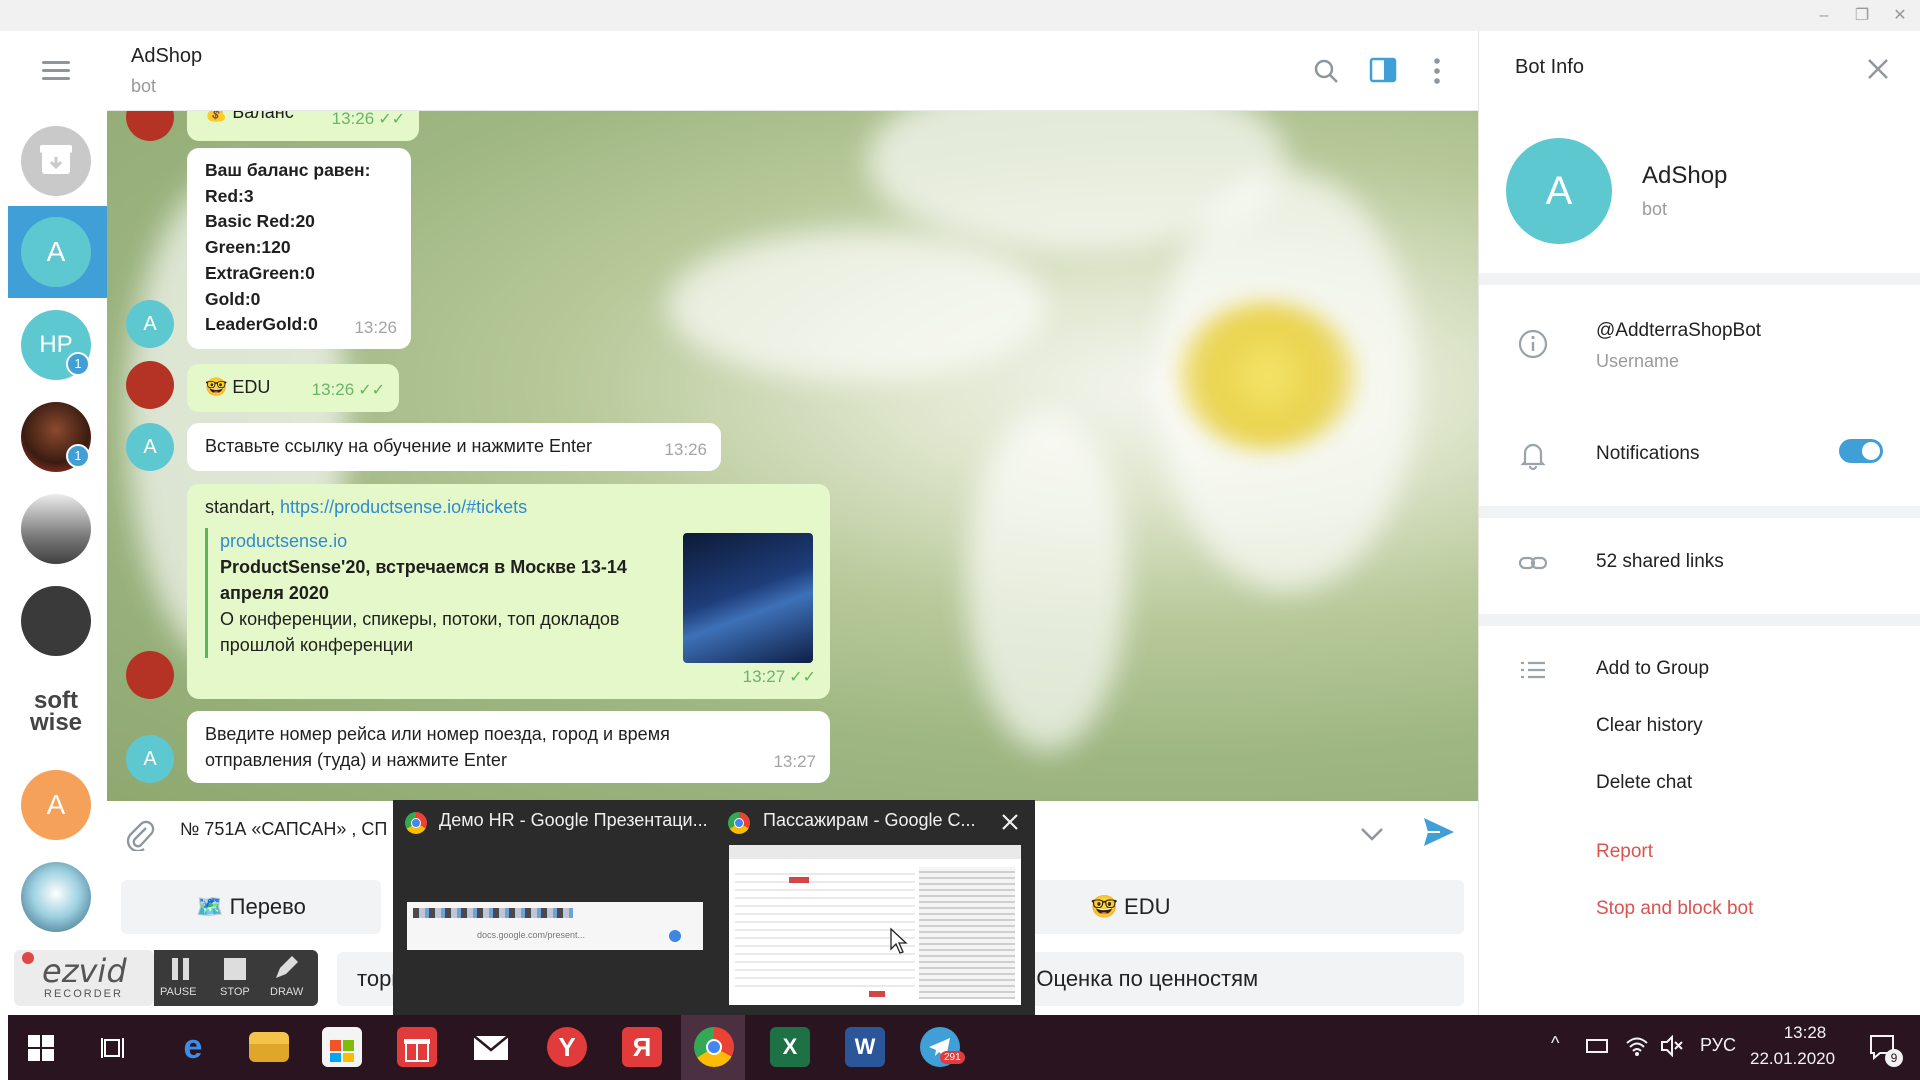  I want to click on clear-history-button: Clear history, so click(1649, 726).